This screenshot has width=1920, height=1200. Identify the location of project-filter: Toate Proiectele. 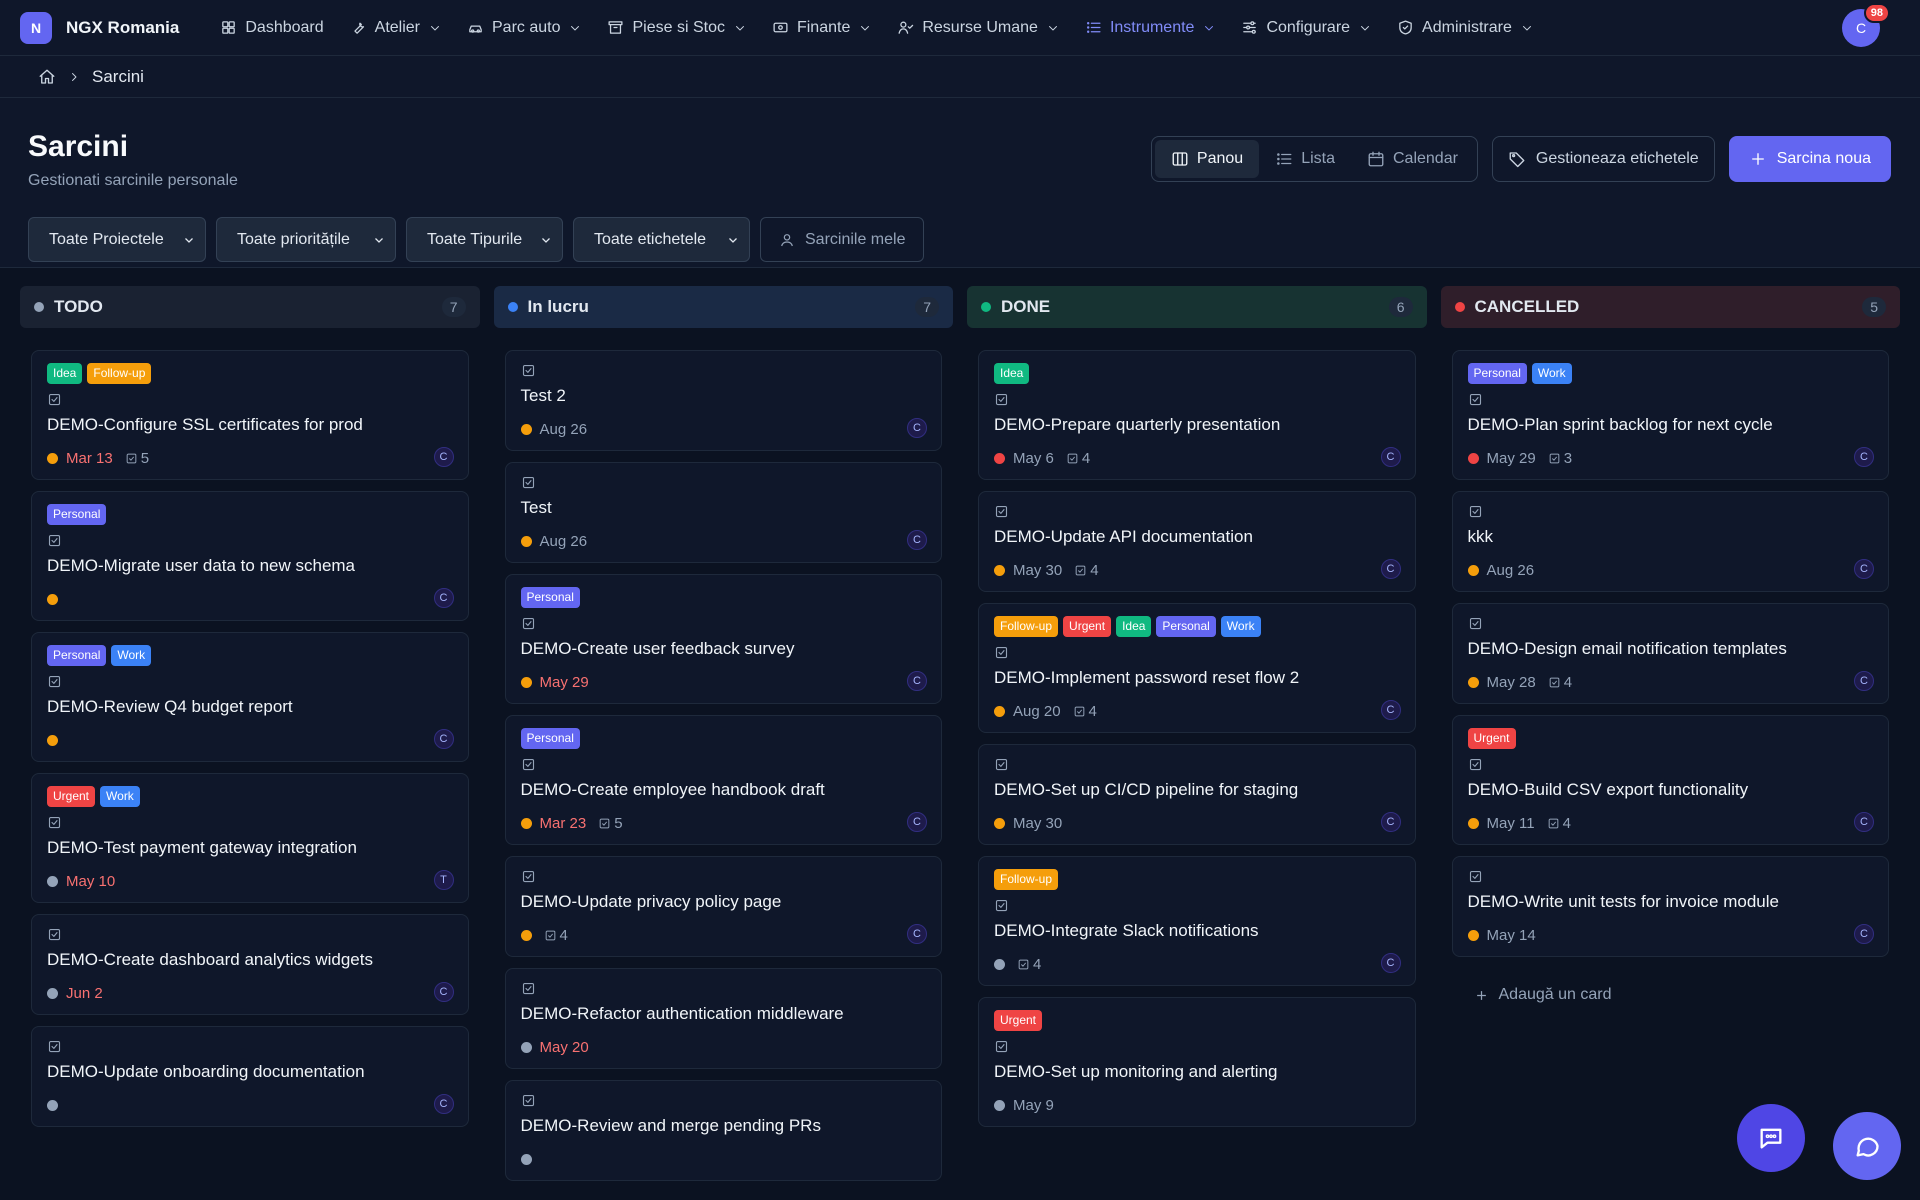
(117, 239).